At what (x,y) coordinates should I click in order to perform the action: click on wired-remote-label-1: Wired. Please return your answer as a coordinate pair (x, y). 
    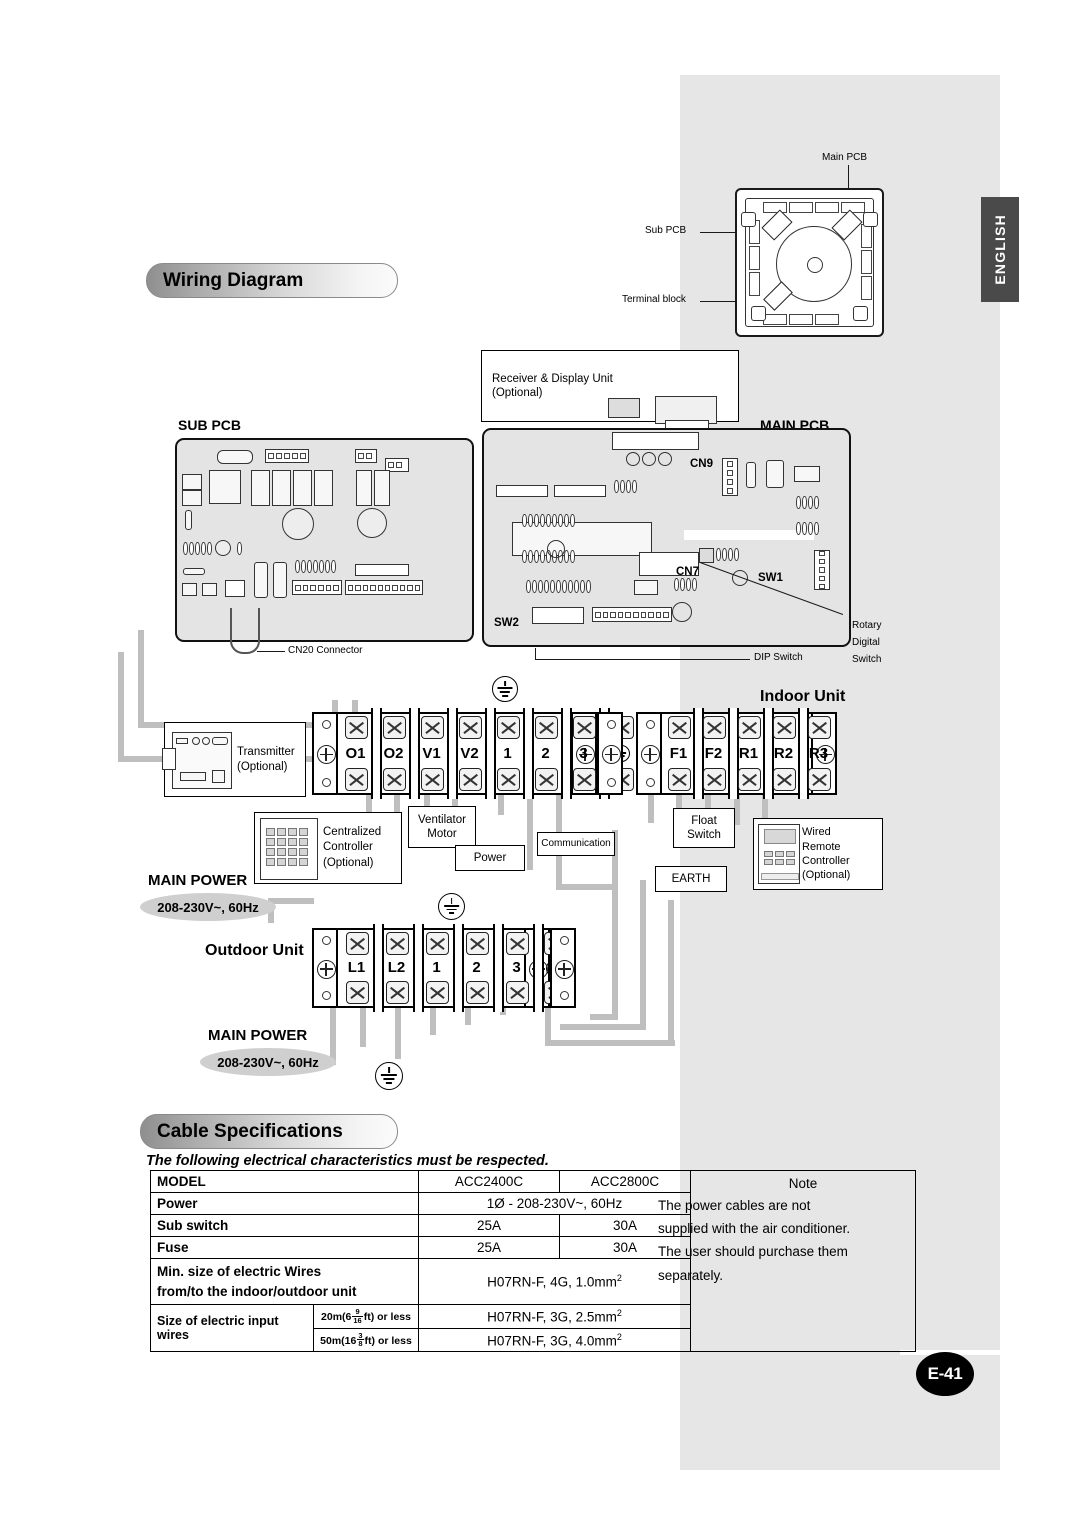
    Looking at the image, I should click on (816, 832).